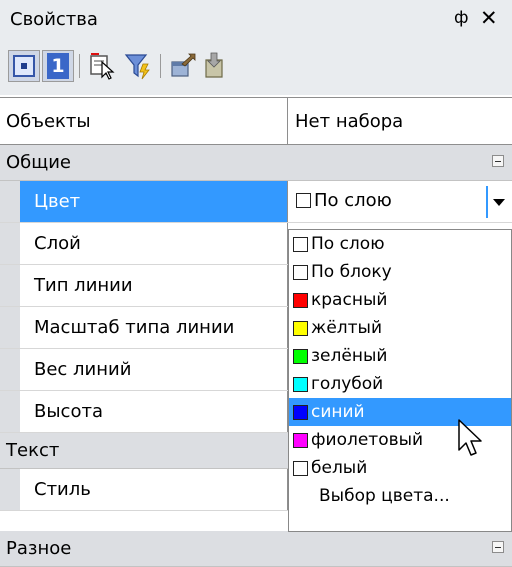  What do you see at coordinates (470, 437) in the screenshot?
I see `mouse-pointer-icon` at bounding box center [470, 437].